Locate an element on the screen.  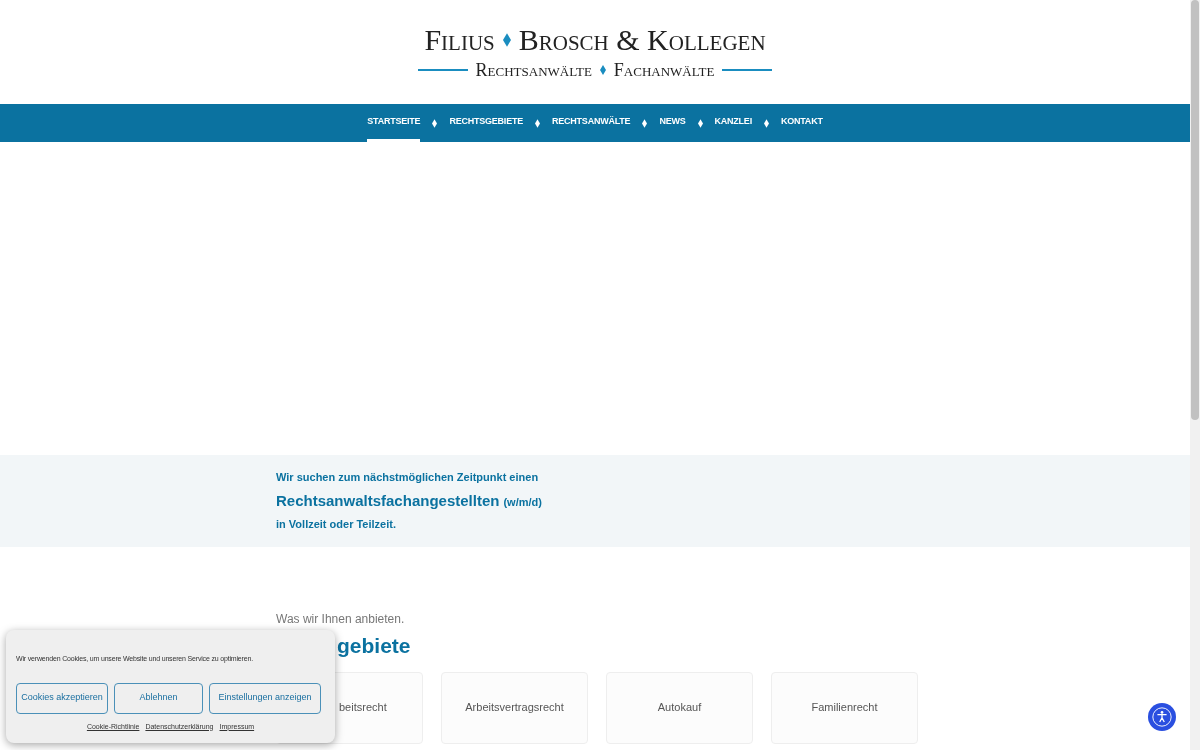
category-card: Autokauf is located at coordinates (679, 707).